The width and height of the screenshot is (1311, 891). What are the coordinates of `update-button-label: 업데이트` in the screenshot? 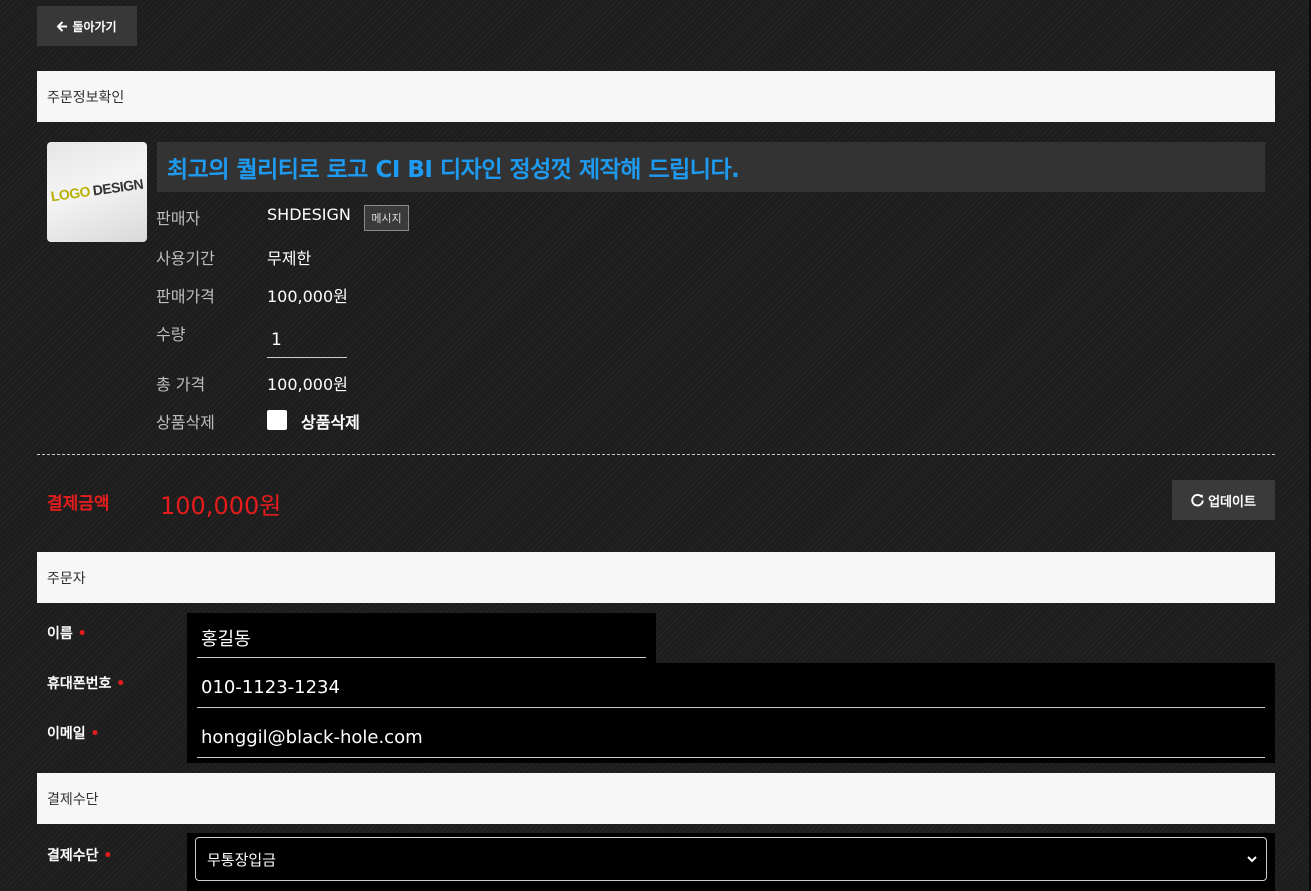 It's located at (1232, 502).